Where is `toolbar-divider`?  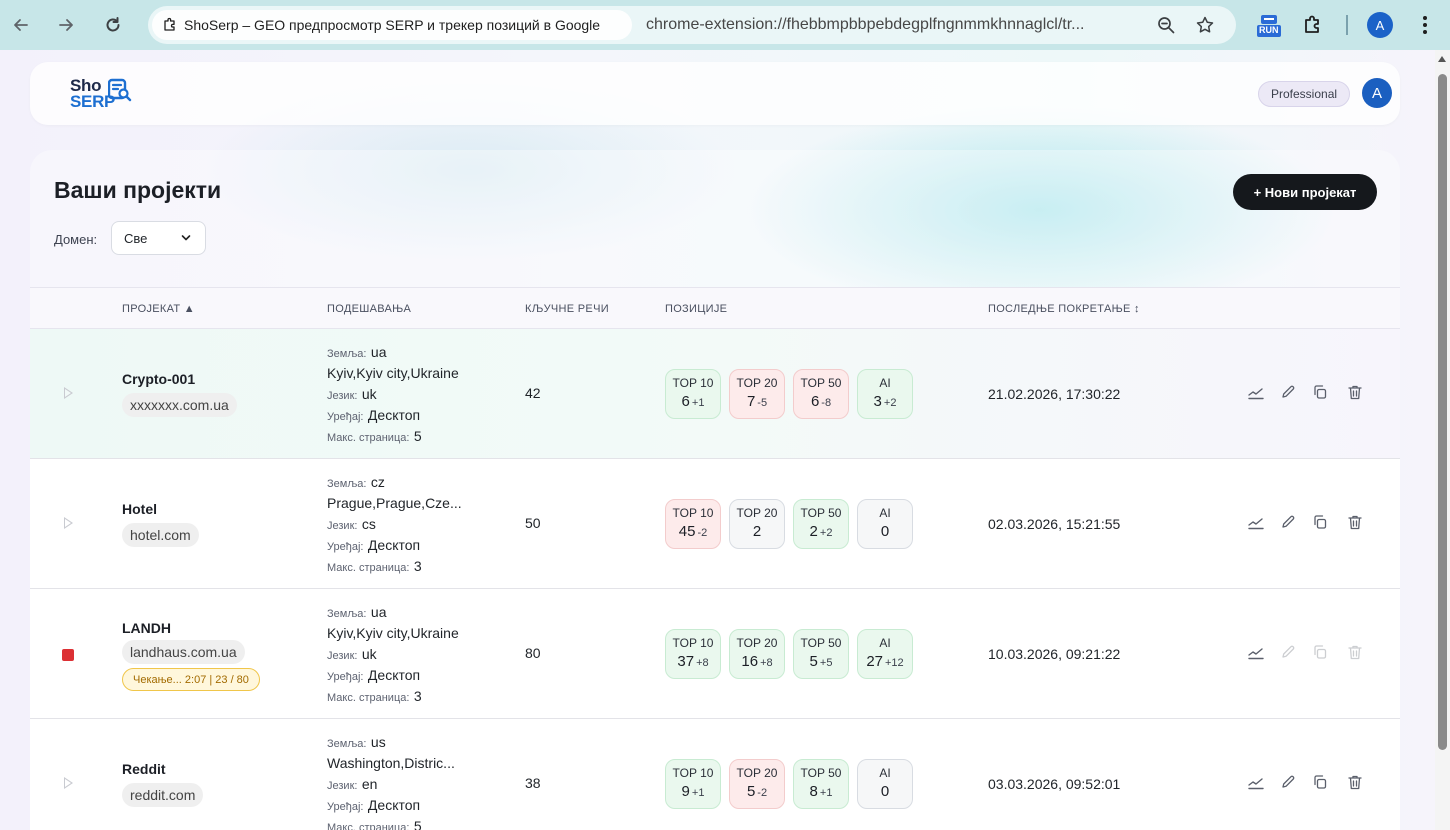
toolbar-divider is located at coordinates (1347, 25).